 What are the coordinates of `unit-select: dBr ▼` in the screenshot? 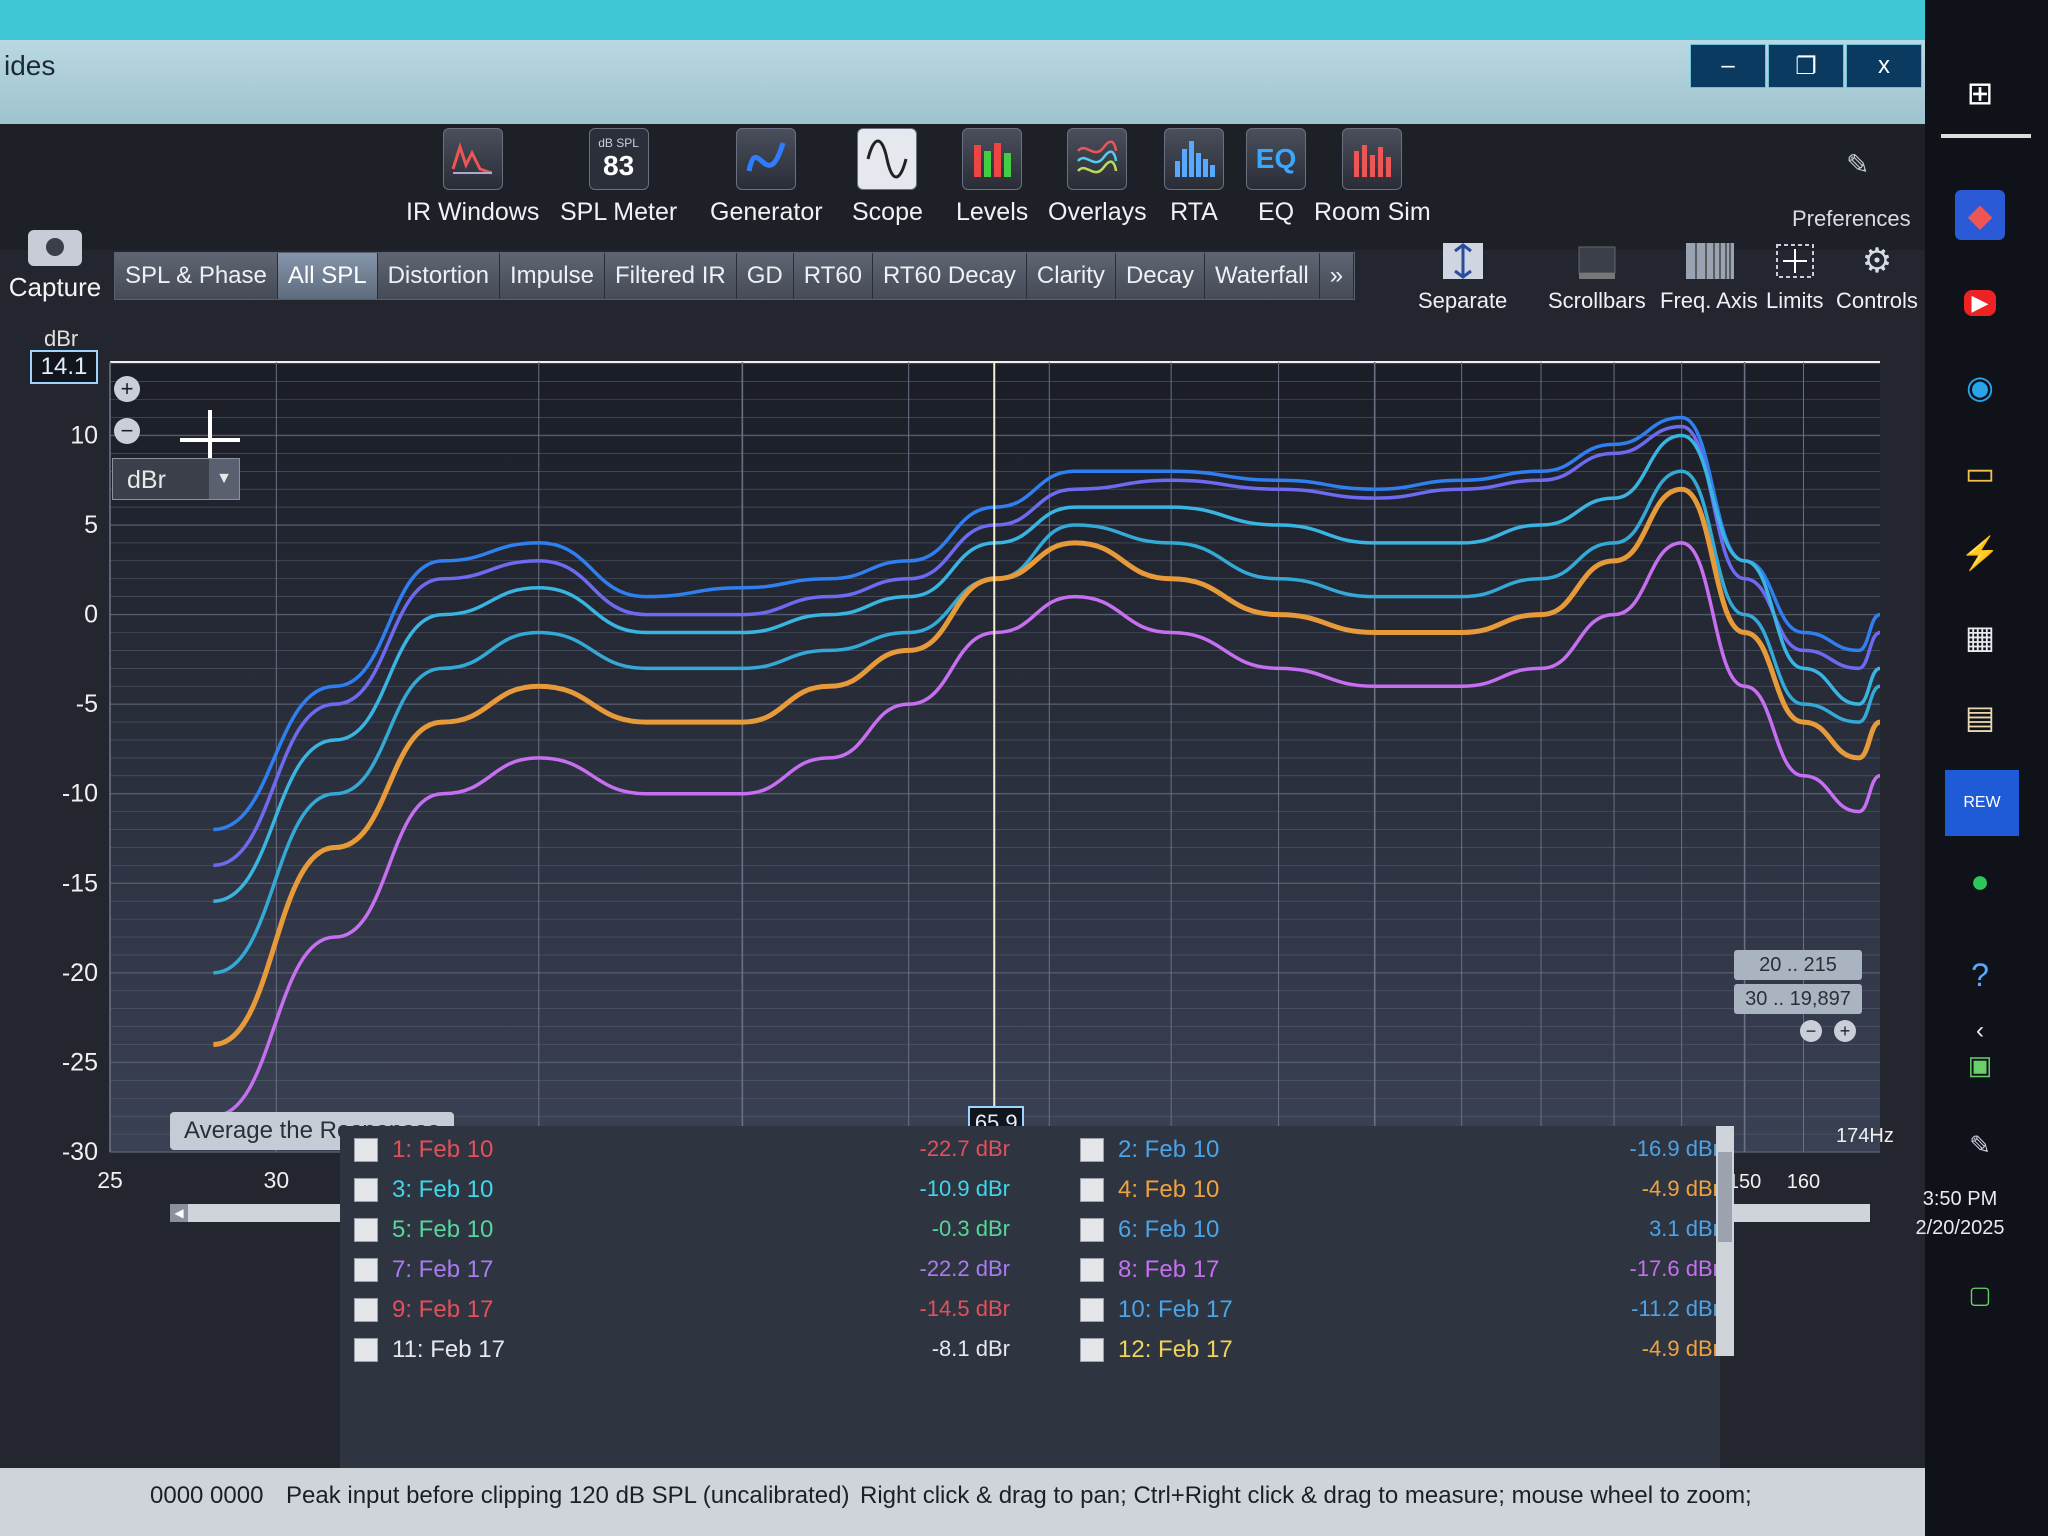 It's located at (176, 479).